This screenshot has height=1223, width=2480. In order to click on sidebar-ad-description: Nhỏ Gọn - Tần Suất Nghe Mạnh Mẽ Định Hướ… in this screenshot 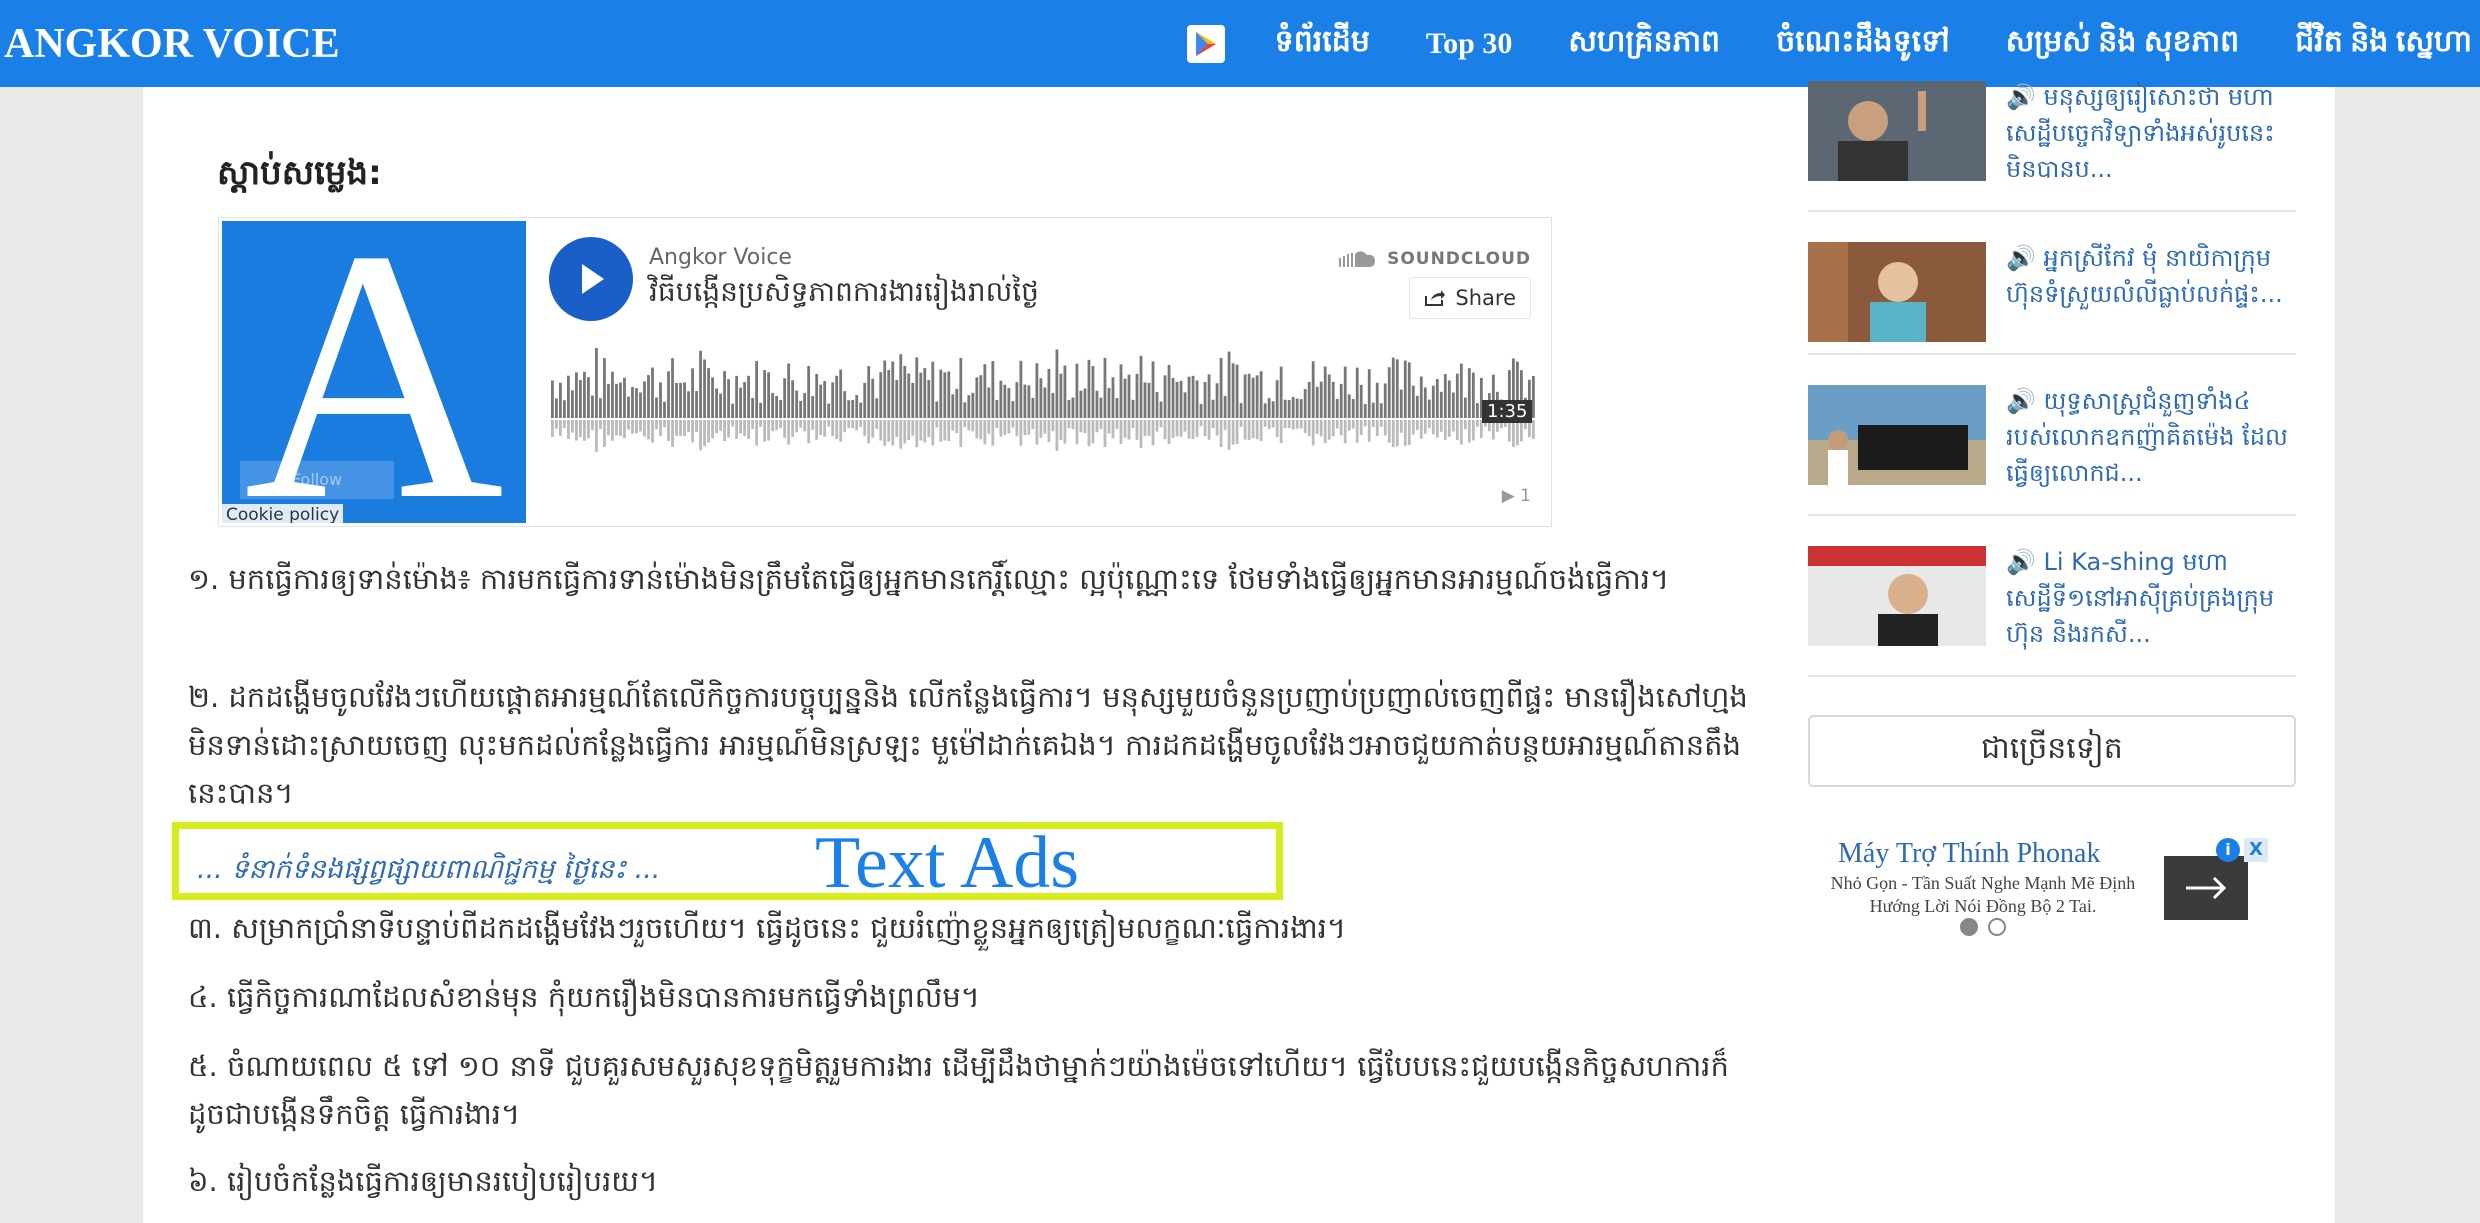, I will do `click(1983, 895)`.